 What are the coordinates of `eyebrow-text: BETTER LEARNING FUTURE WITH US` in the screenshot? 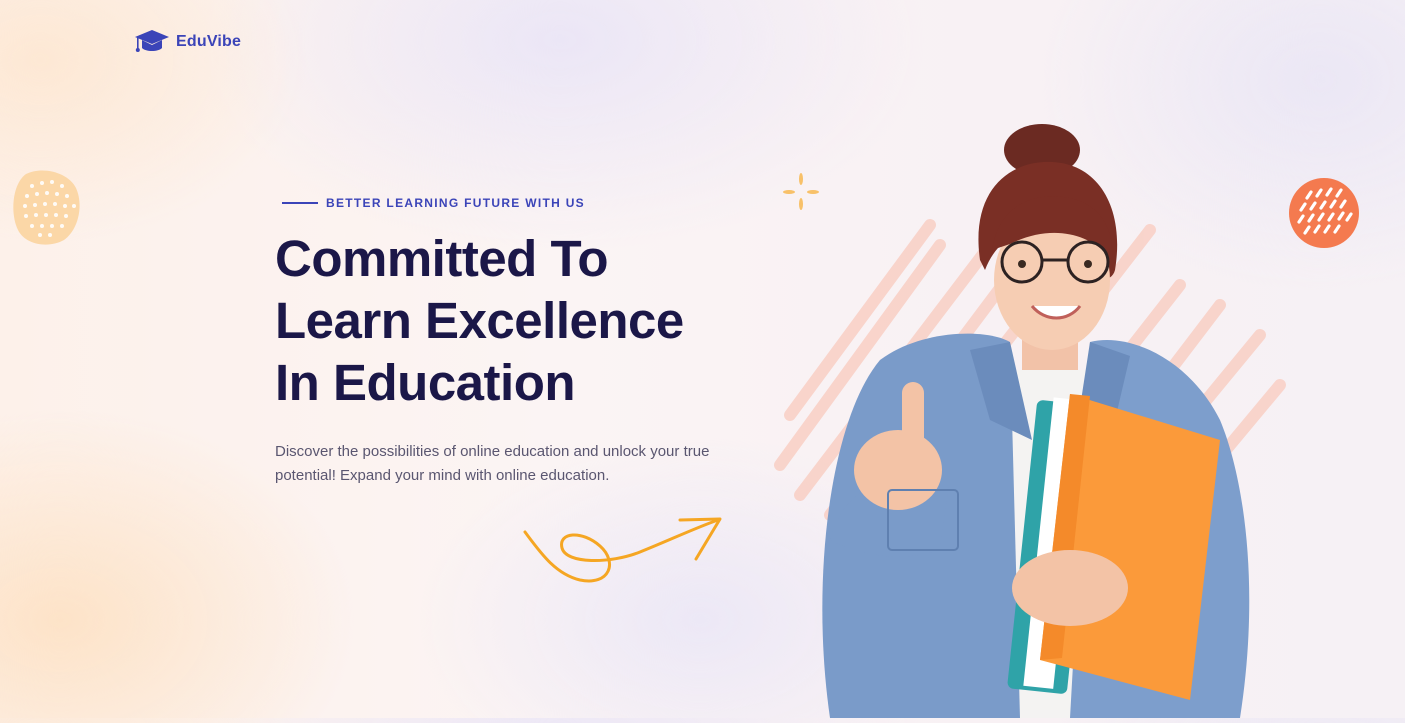 It's located at (455, 203).